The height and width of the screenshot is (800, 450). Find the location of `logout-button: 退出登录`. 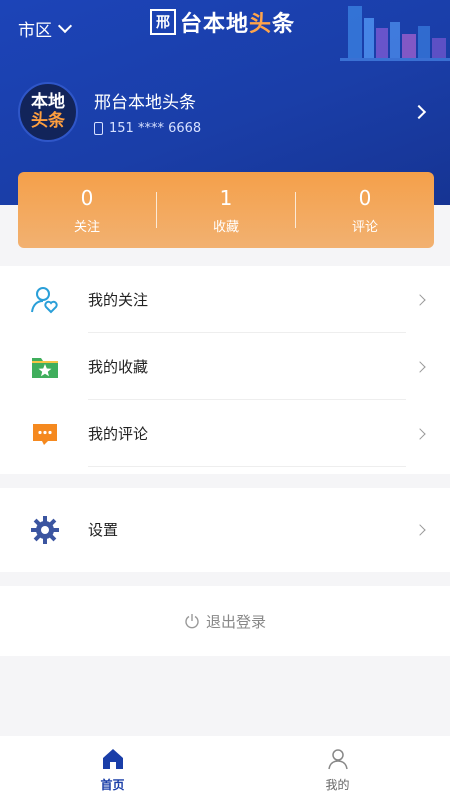

logout-button: 退出登录 is located at coordinates (225, 621).